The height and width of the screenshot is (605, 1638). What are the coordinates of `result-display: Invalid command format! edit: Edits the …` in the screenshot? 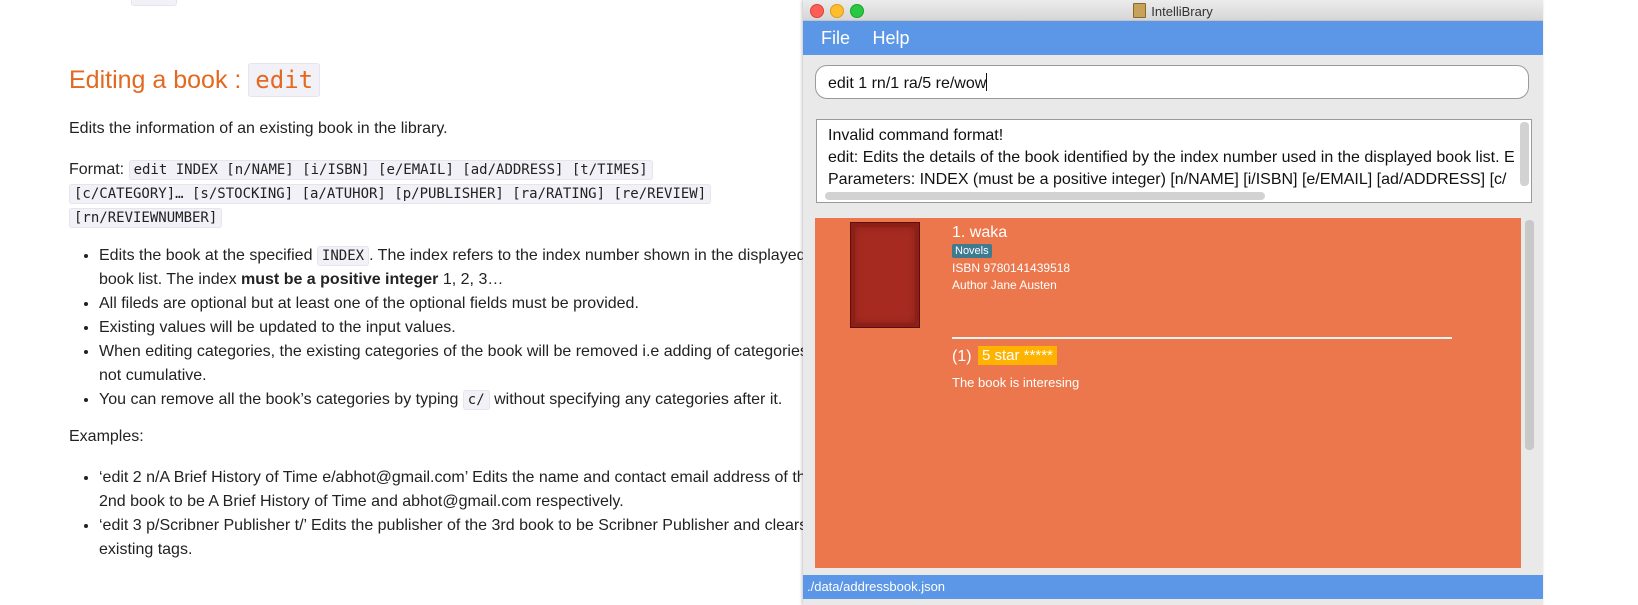 It's located at (1174, 161).